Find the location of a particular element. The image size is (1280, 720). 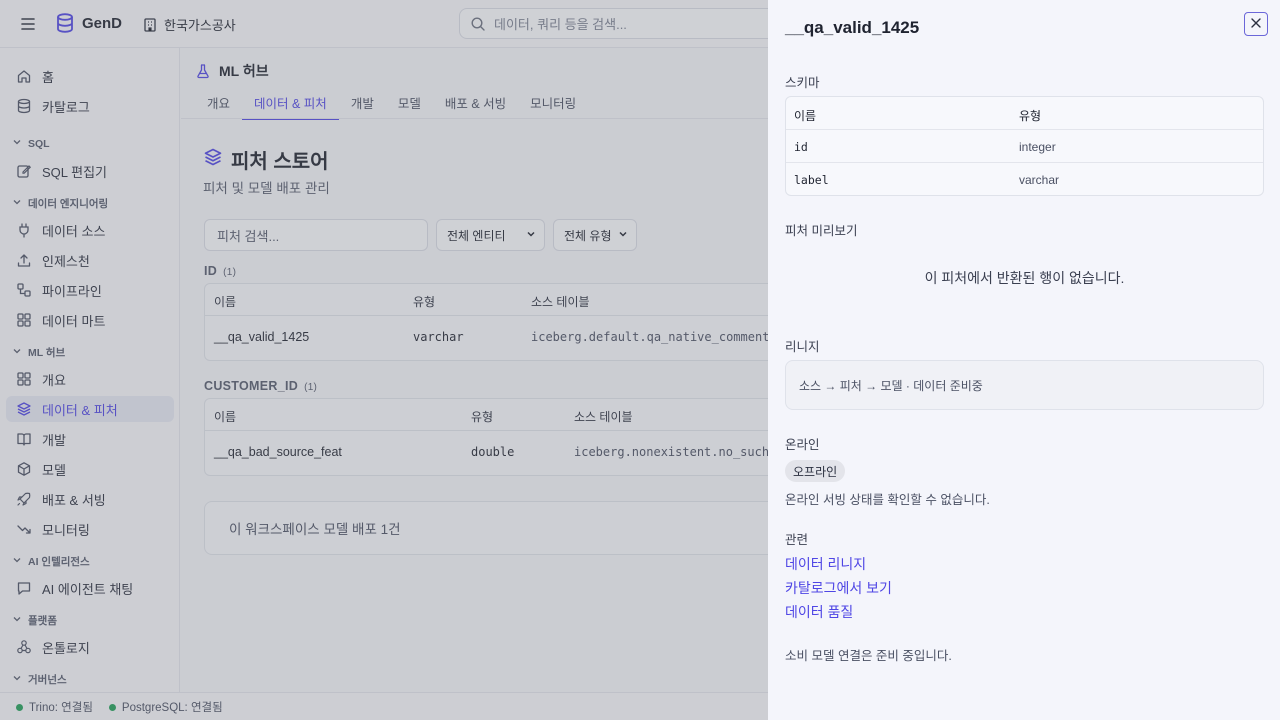

lineage-label: 리니지 is located at coordinates (802, 347).